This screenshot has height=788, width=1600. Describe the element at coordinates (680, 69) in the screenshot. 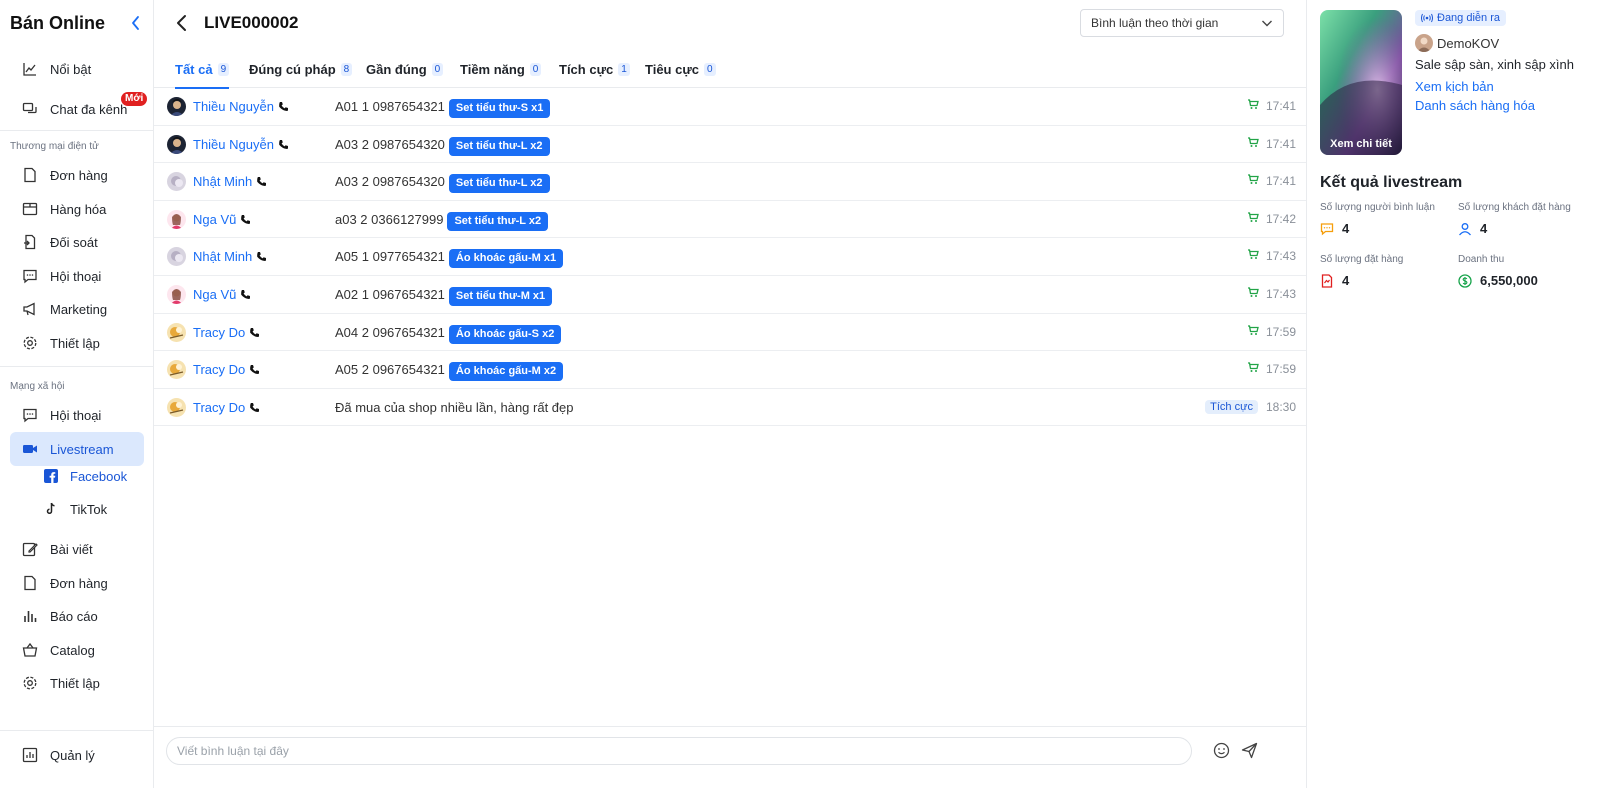

I see `tab-tieu-cuc: Tiêu cực 0` at that location.